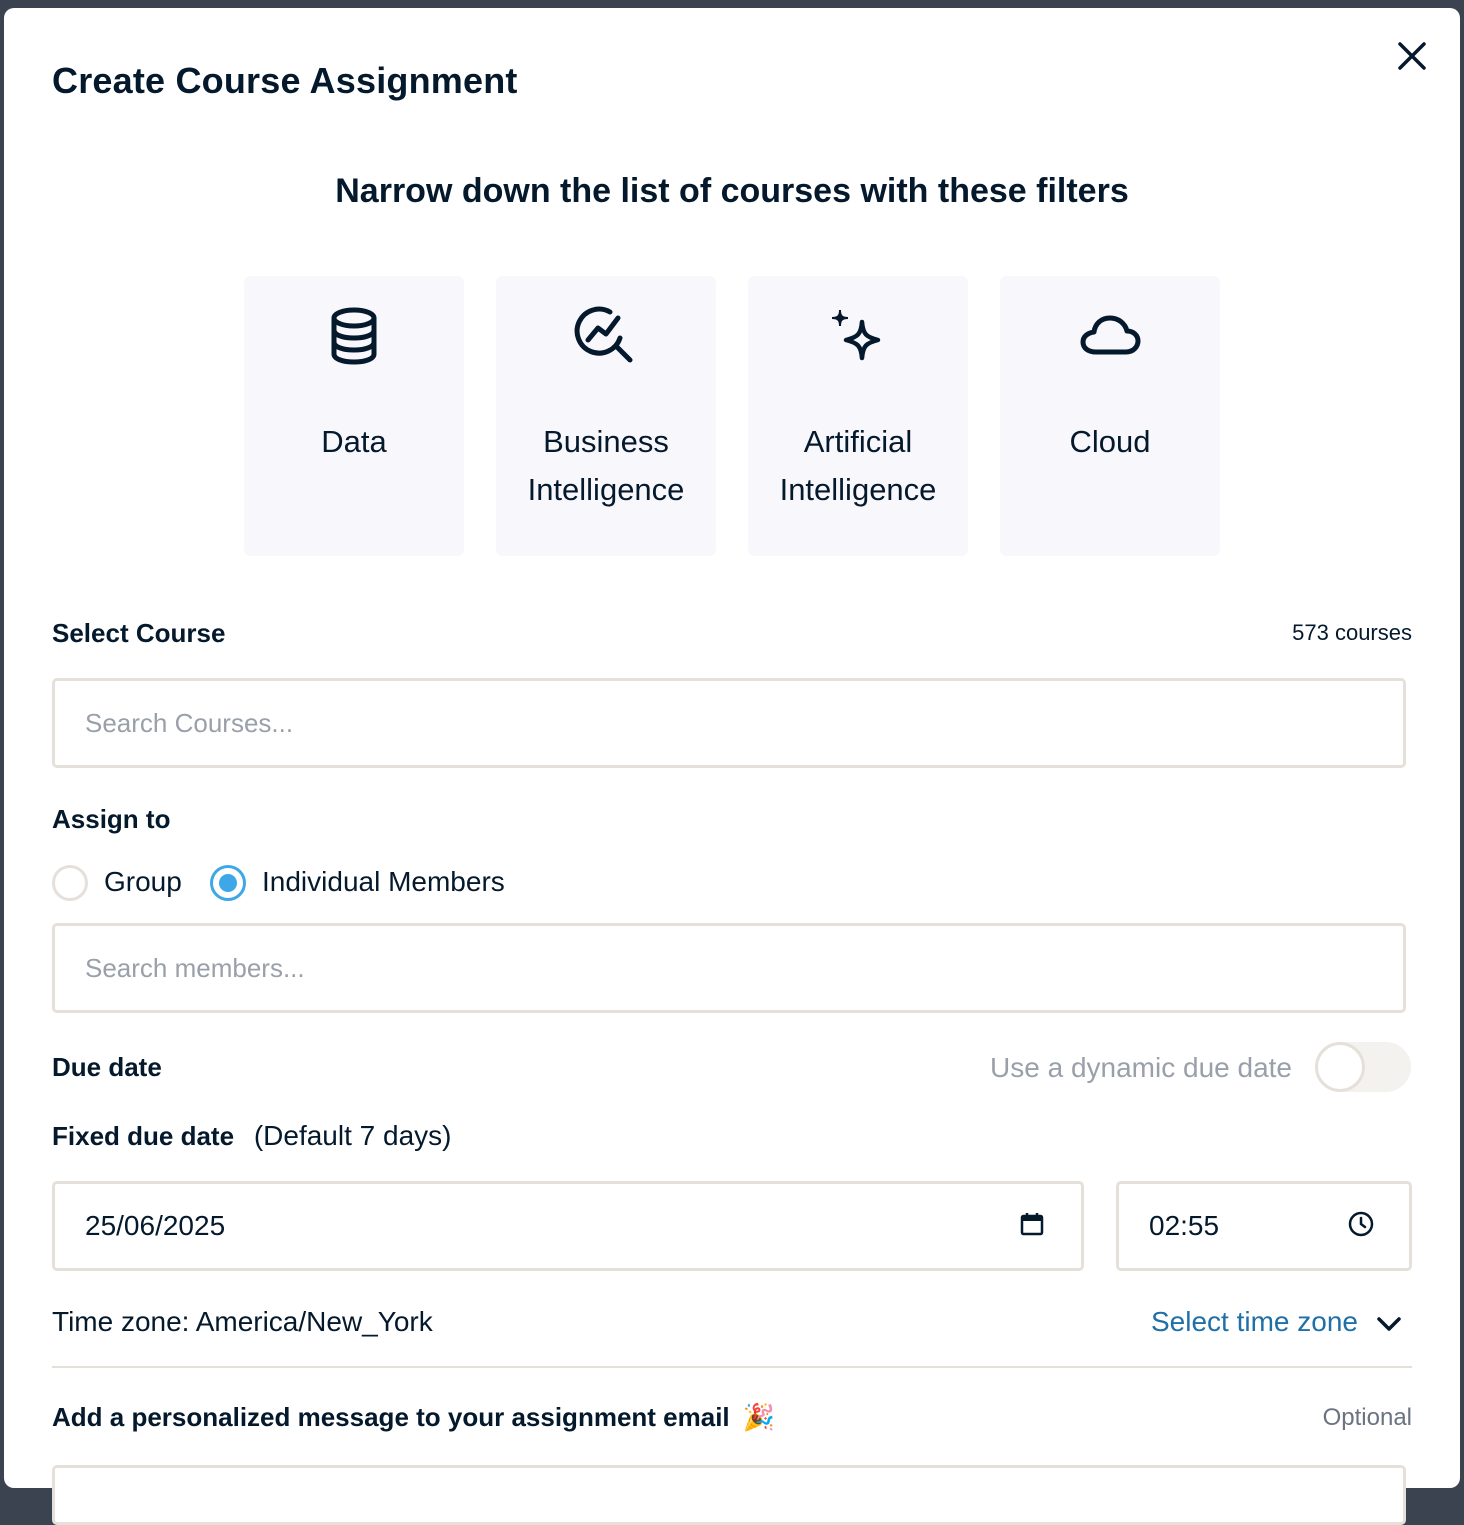  I want to click on filter-card-label: Cloud, so click(1110, 441).